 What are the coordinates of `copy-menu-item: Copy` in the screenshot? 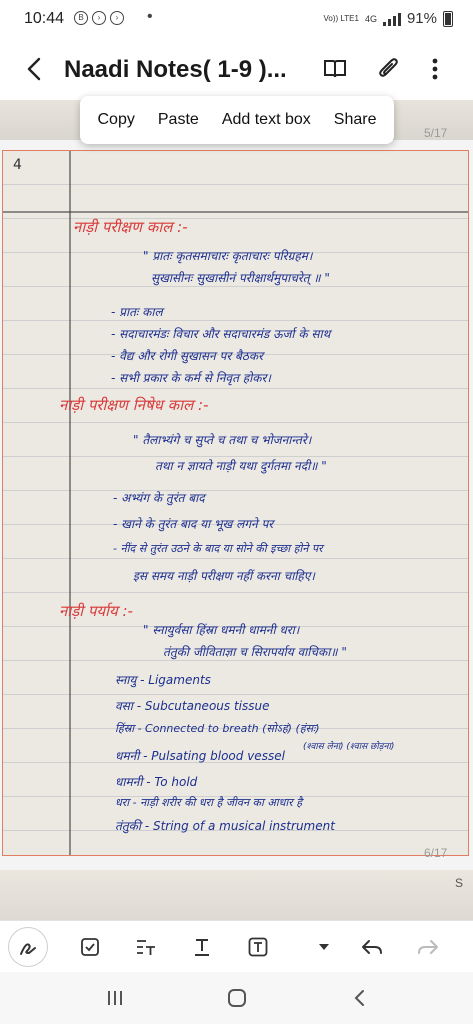 It's located at (116, 120).